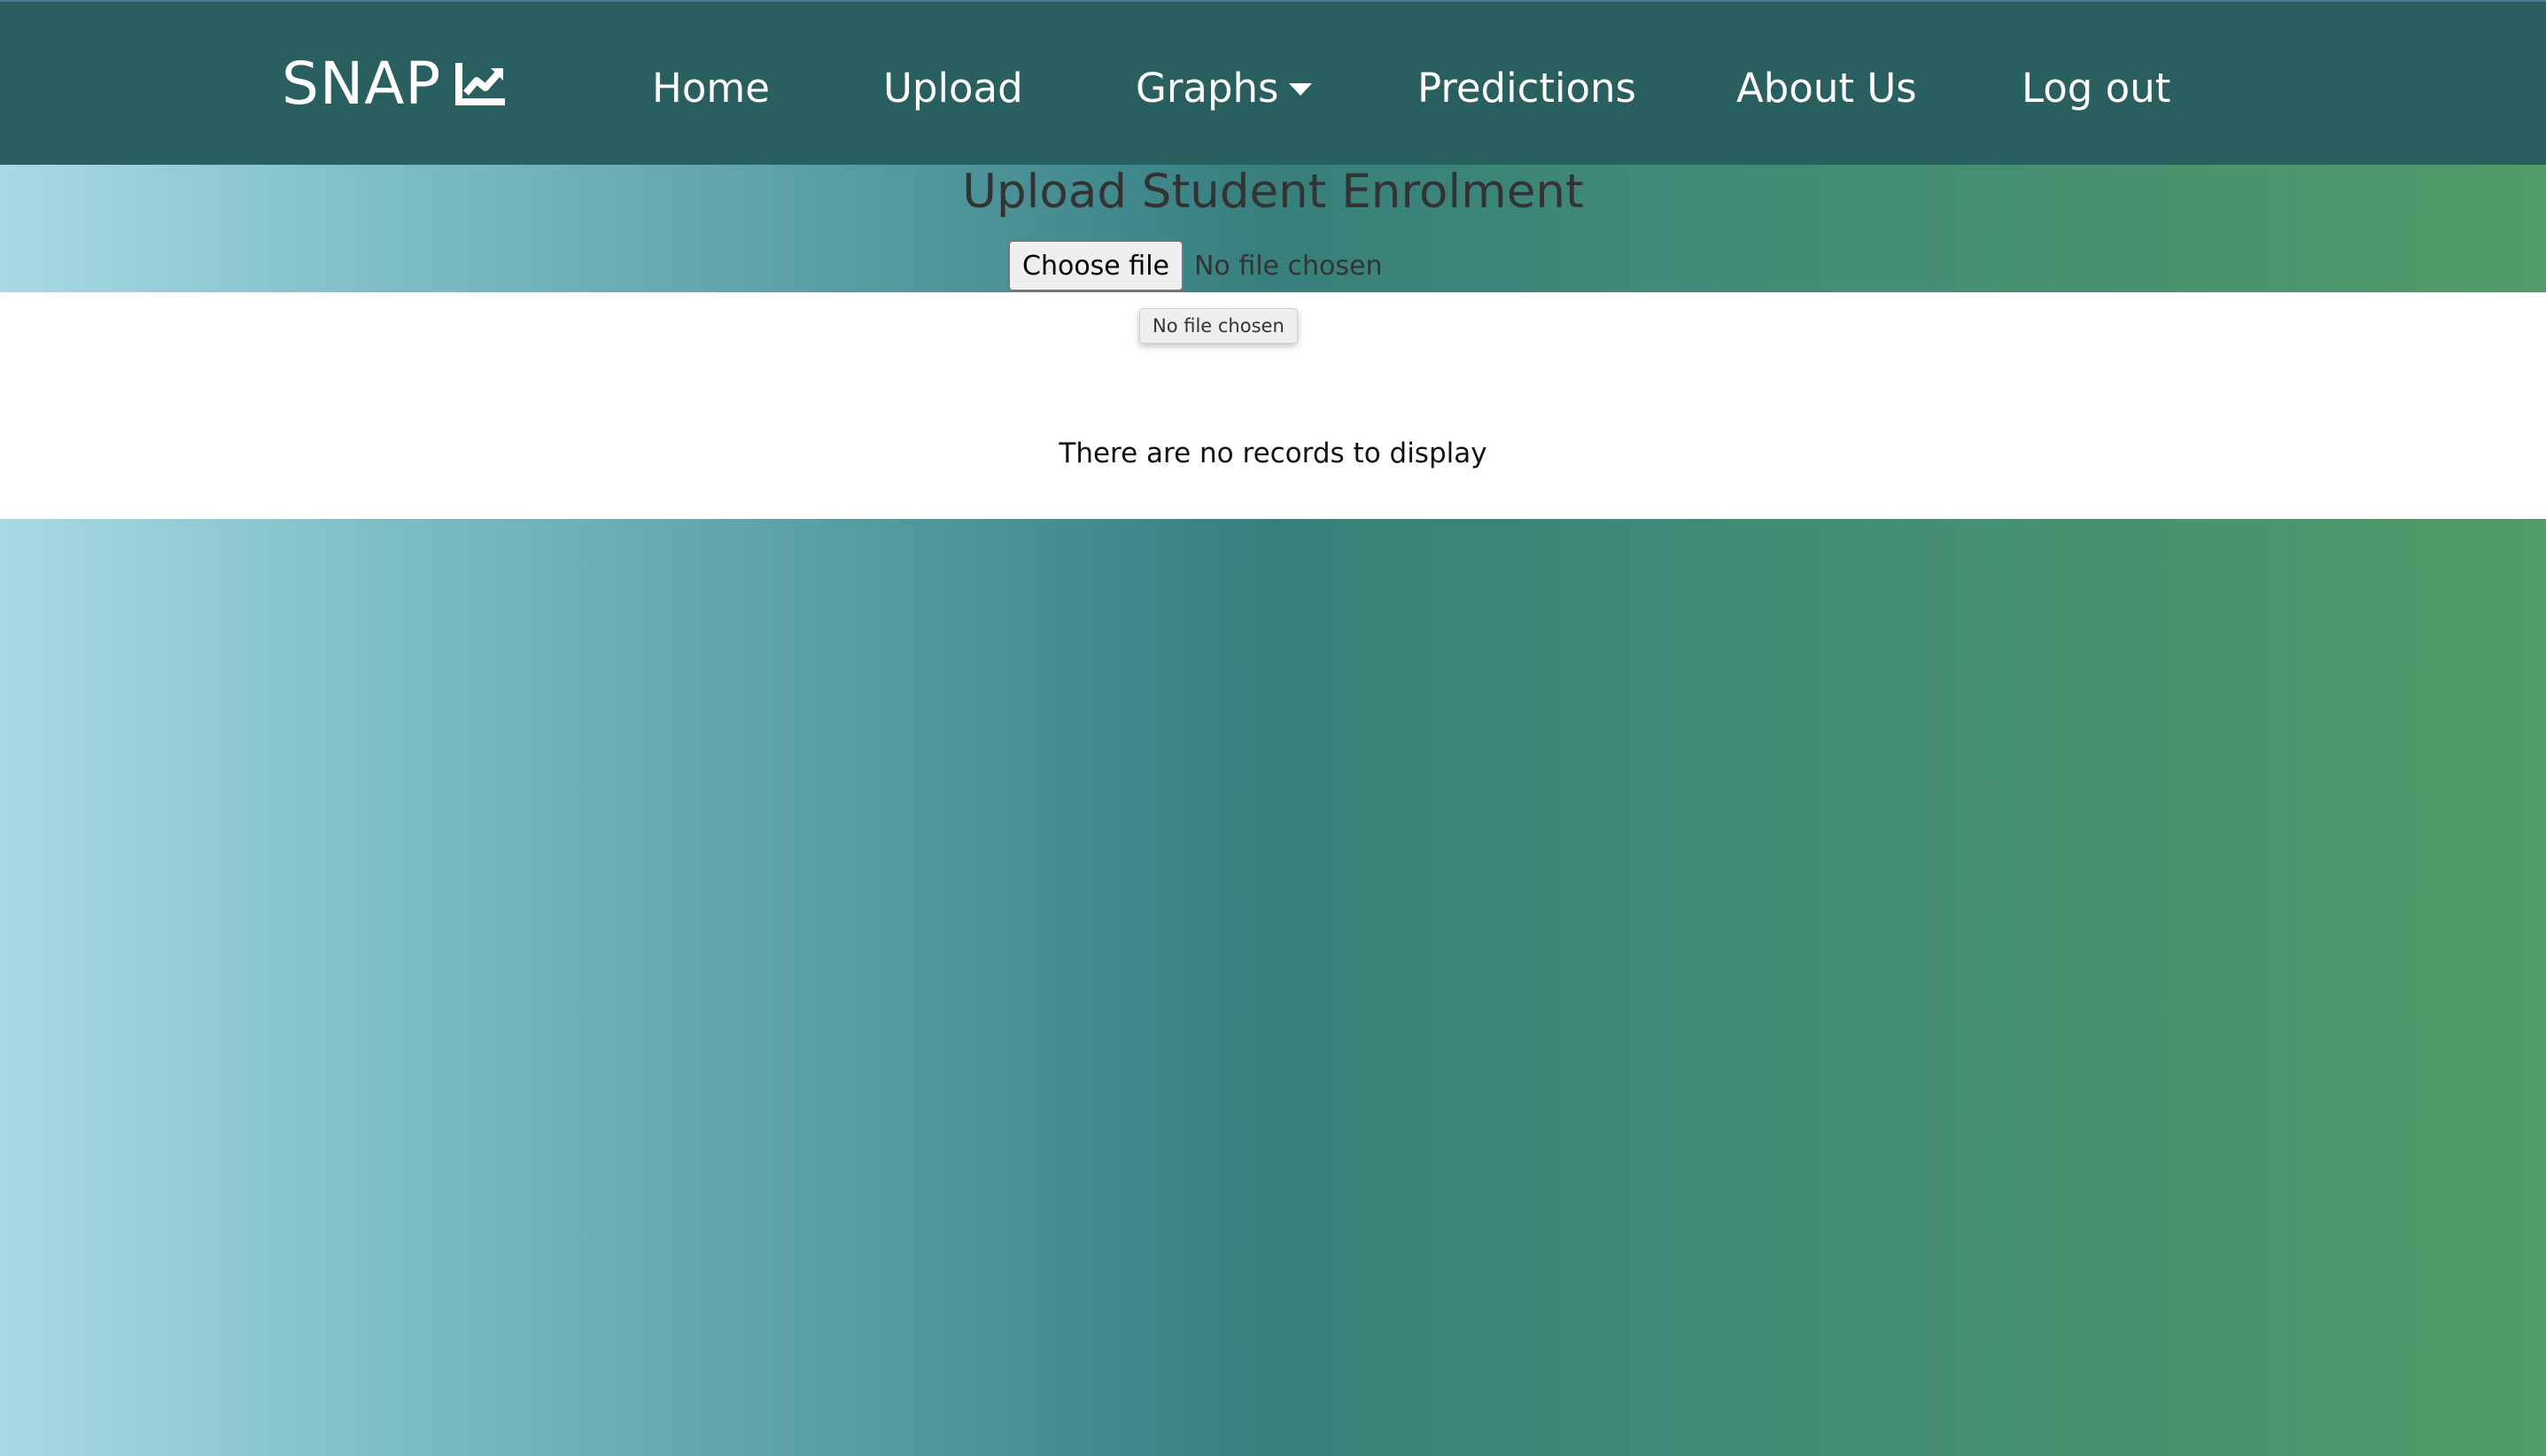 The width and height of the screenshot is (2546, 1456). What do you see at coordinates (953, 88) in the screenshot?
I see `nav-upload: Upload` at bounding box center [953, 88].